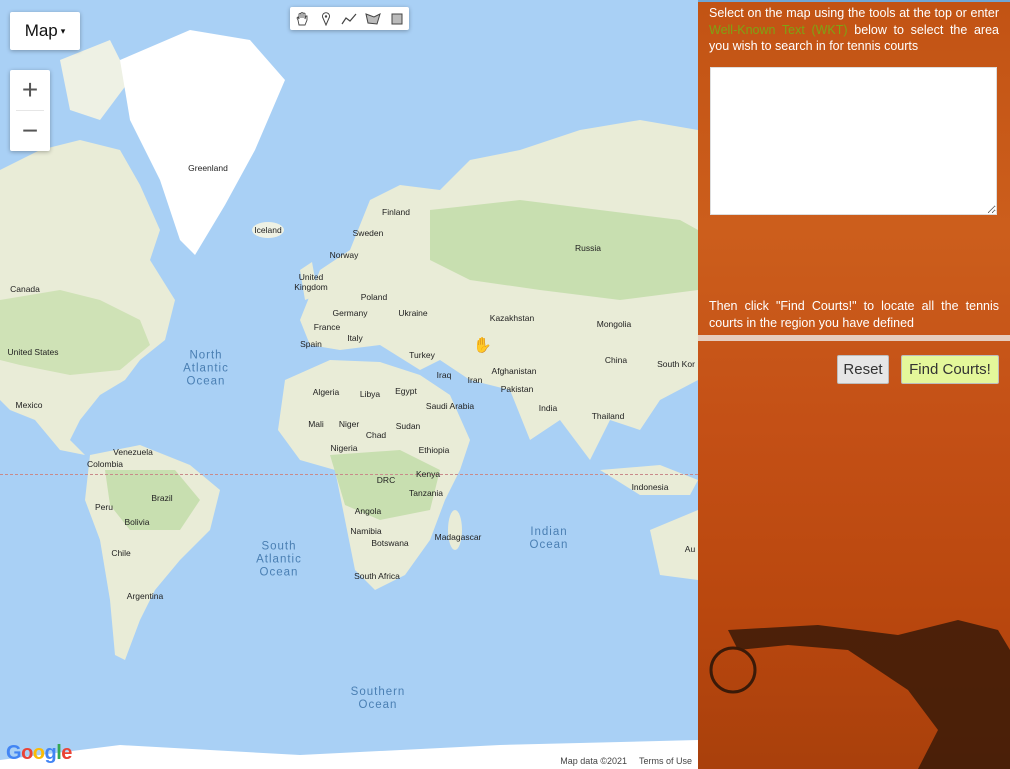 The width and height of the screenshot is (1010, 769). I want to click on equator-line, so click(349, 474).